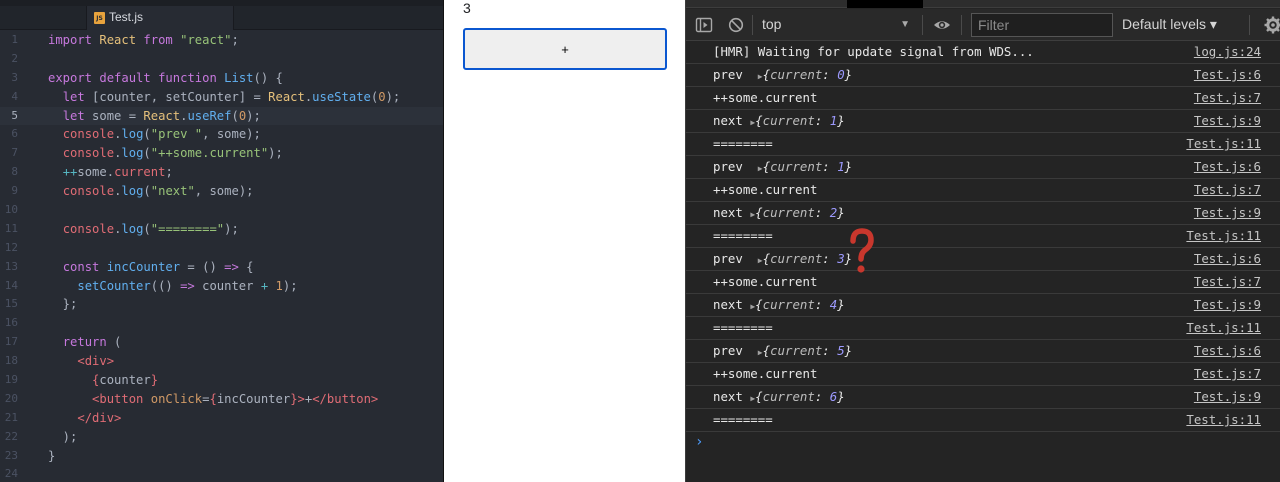 This screenshot has height=482, width=1280. Describe the element at coordinates (800, 304) in the screenshot. I see `object-preview: {current: 4}` at that location.